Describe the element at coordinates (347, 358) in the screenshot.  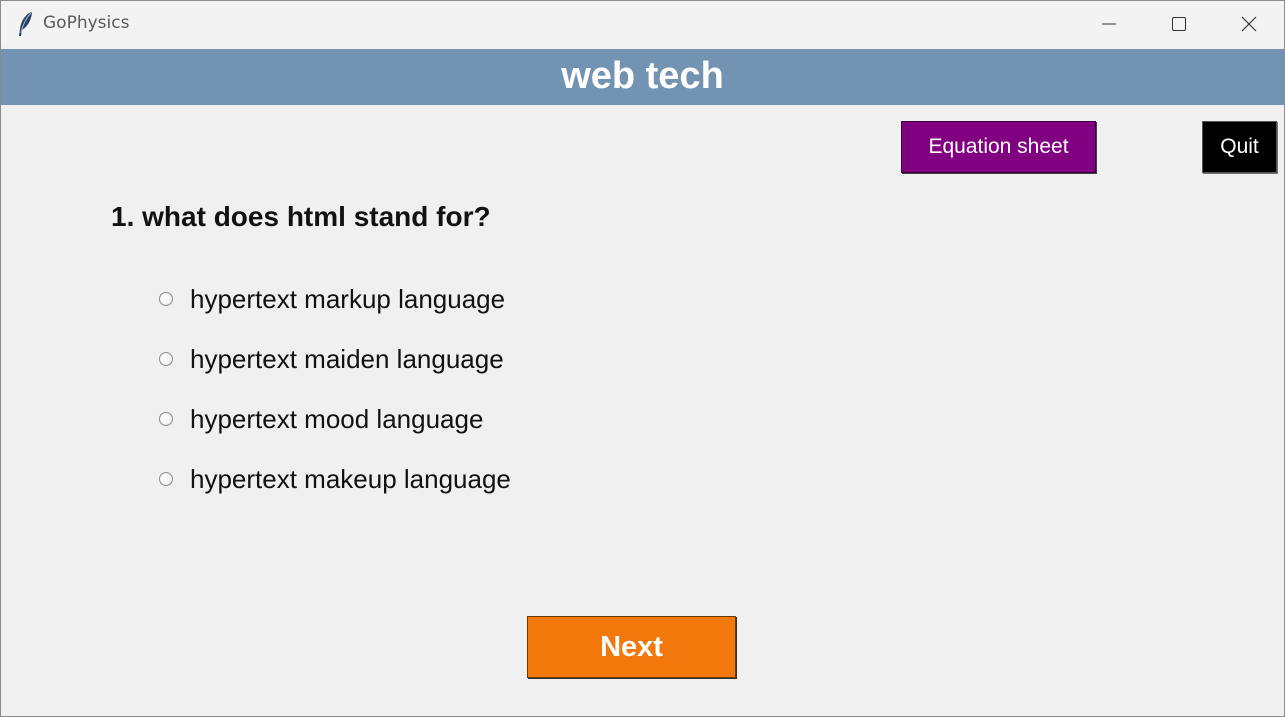
I see `option-label: hypertext maiden language` at that location.